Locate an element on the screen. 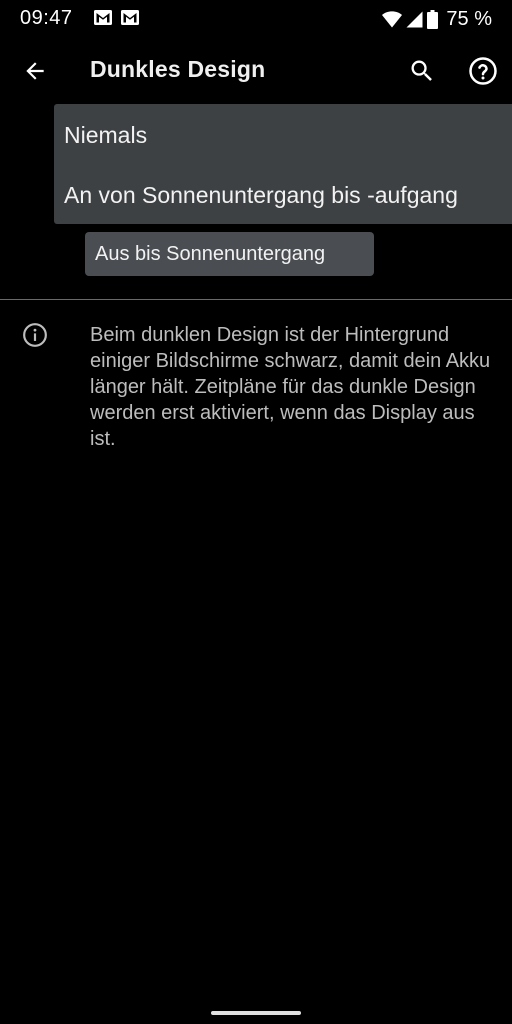 The height and width of the screenshot is (1024, 512). status-right-icons: 75 % is located at coordinates (437, 19).